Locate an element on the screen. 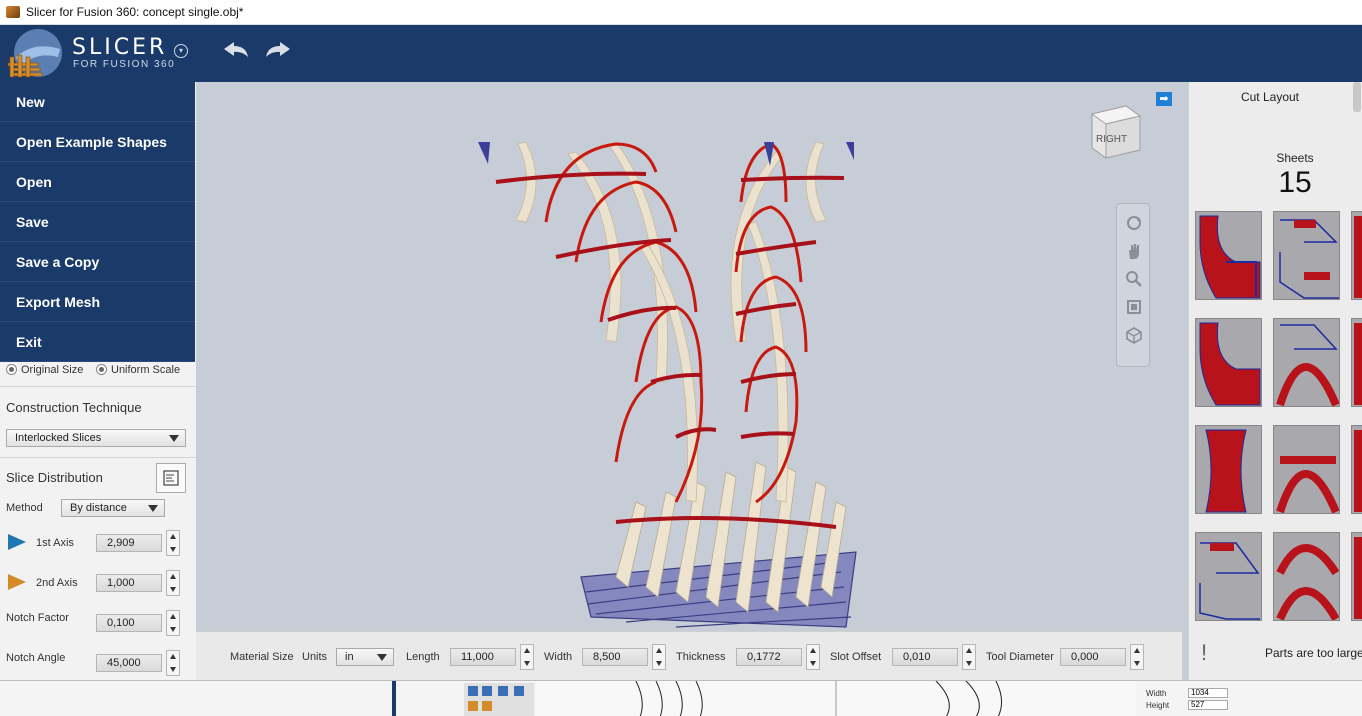  app-icon is located at coordinates (13, 12).